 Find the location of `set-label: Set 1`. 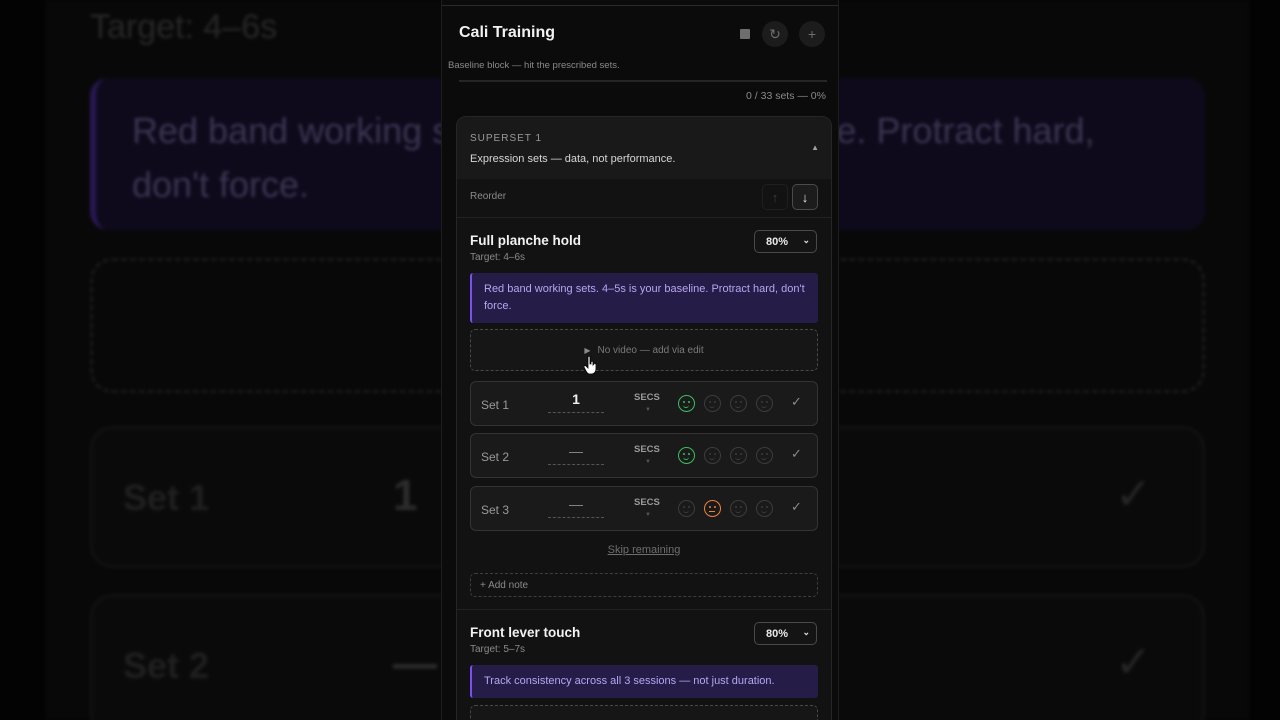

set-label: Set 1 is located at coordinates (495, 405).